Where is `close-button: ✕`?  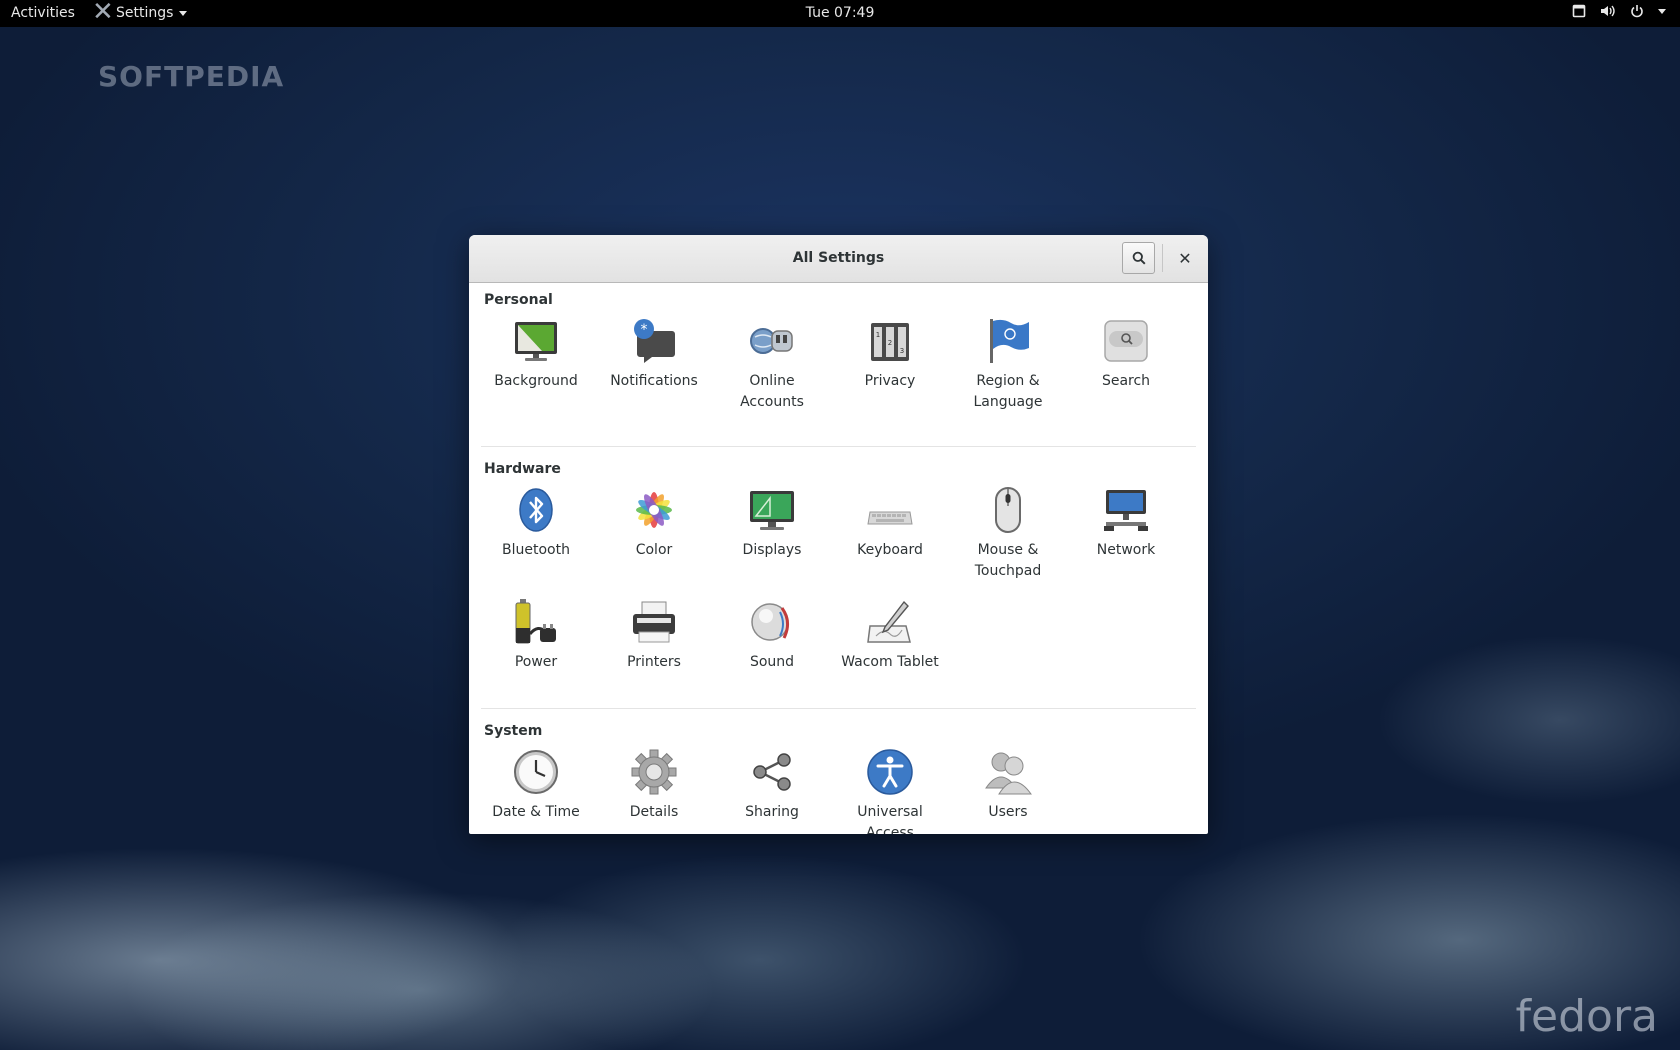 close-button: ✕ is located at coordinates (1185, 258).